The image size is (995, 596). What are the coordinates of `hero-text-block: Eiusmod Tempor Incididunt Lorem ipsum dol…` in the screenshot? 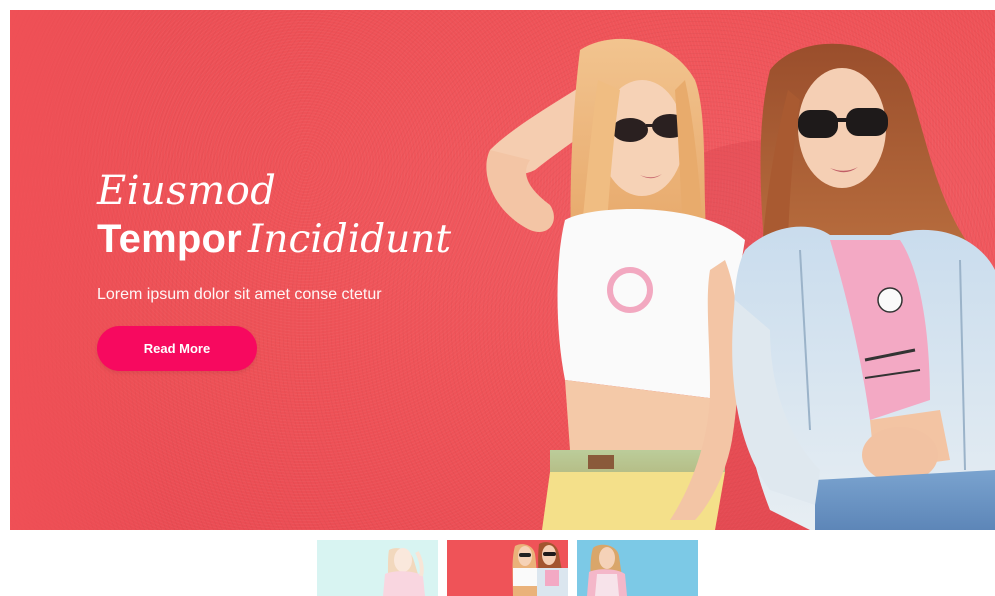 It's located at (307, 236).